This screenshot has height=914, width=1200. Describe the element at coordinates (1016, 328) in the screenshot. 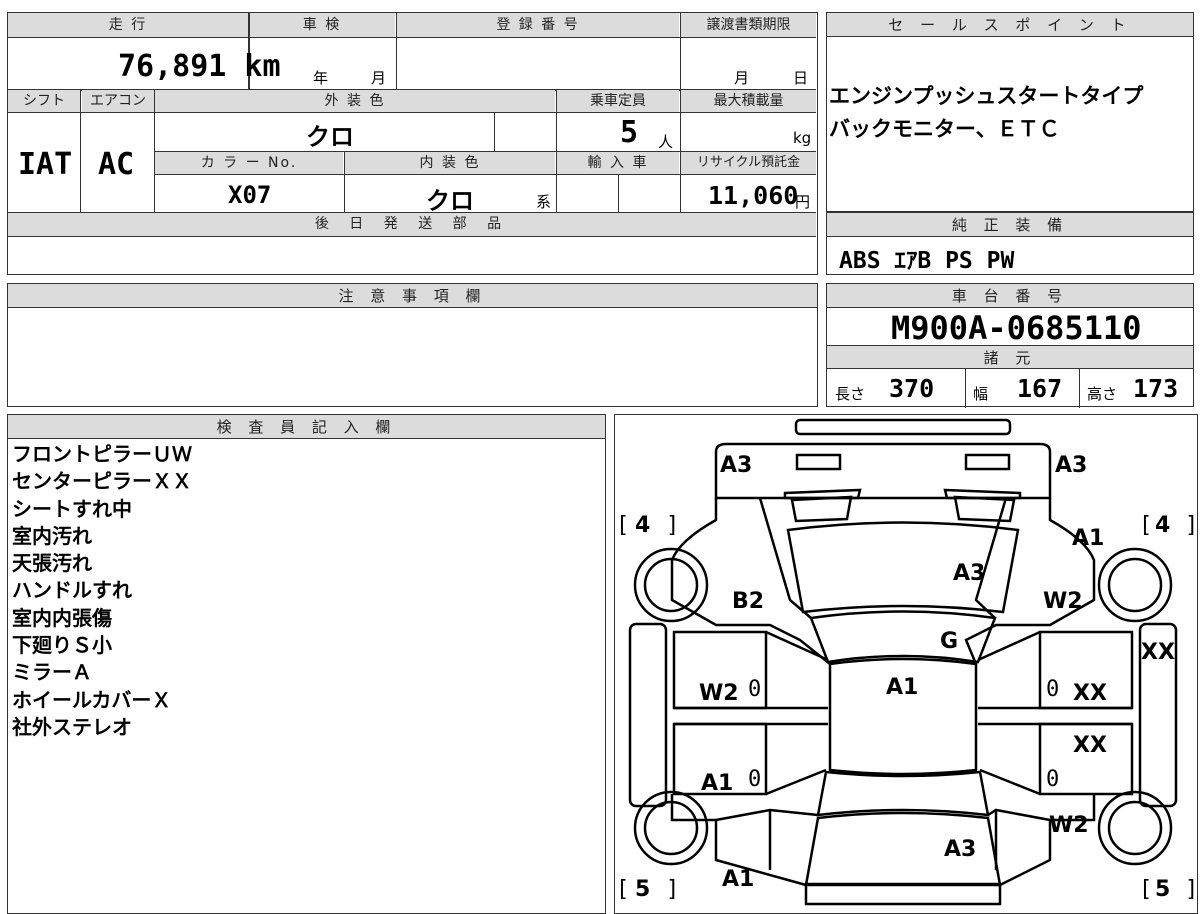

I see `chassis-number: M900A-0685110` at that location.